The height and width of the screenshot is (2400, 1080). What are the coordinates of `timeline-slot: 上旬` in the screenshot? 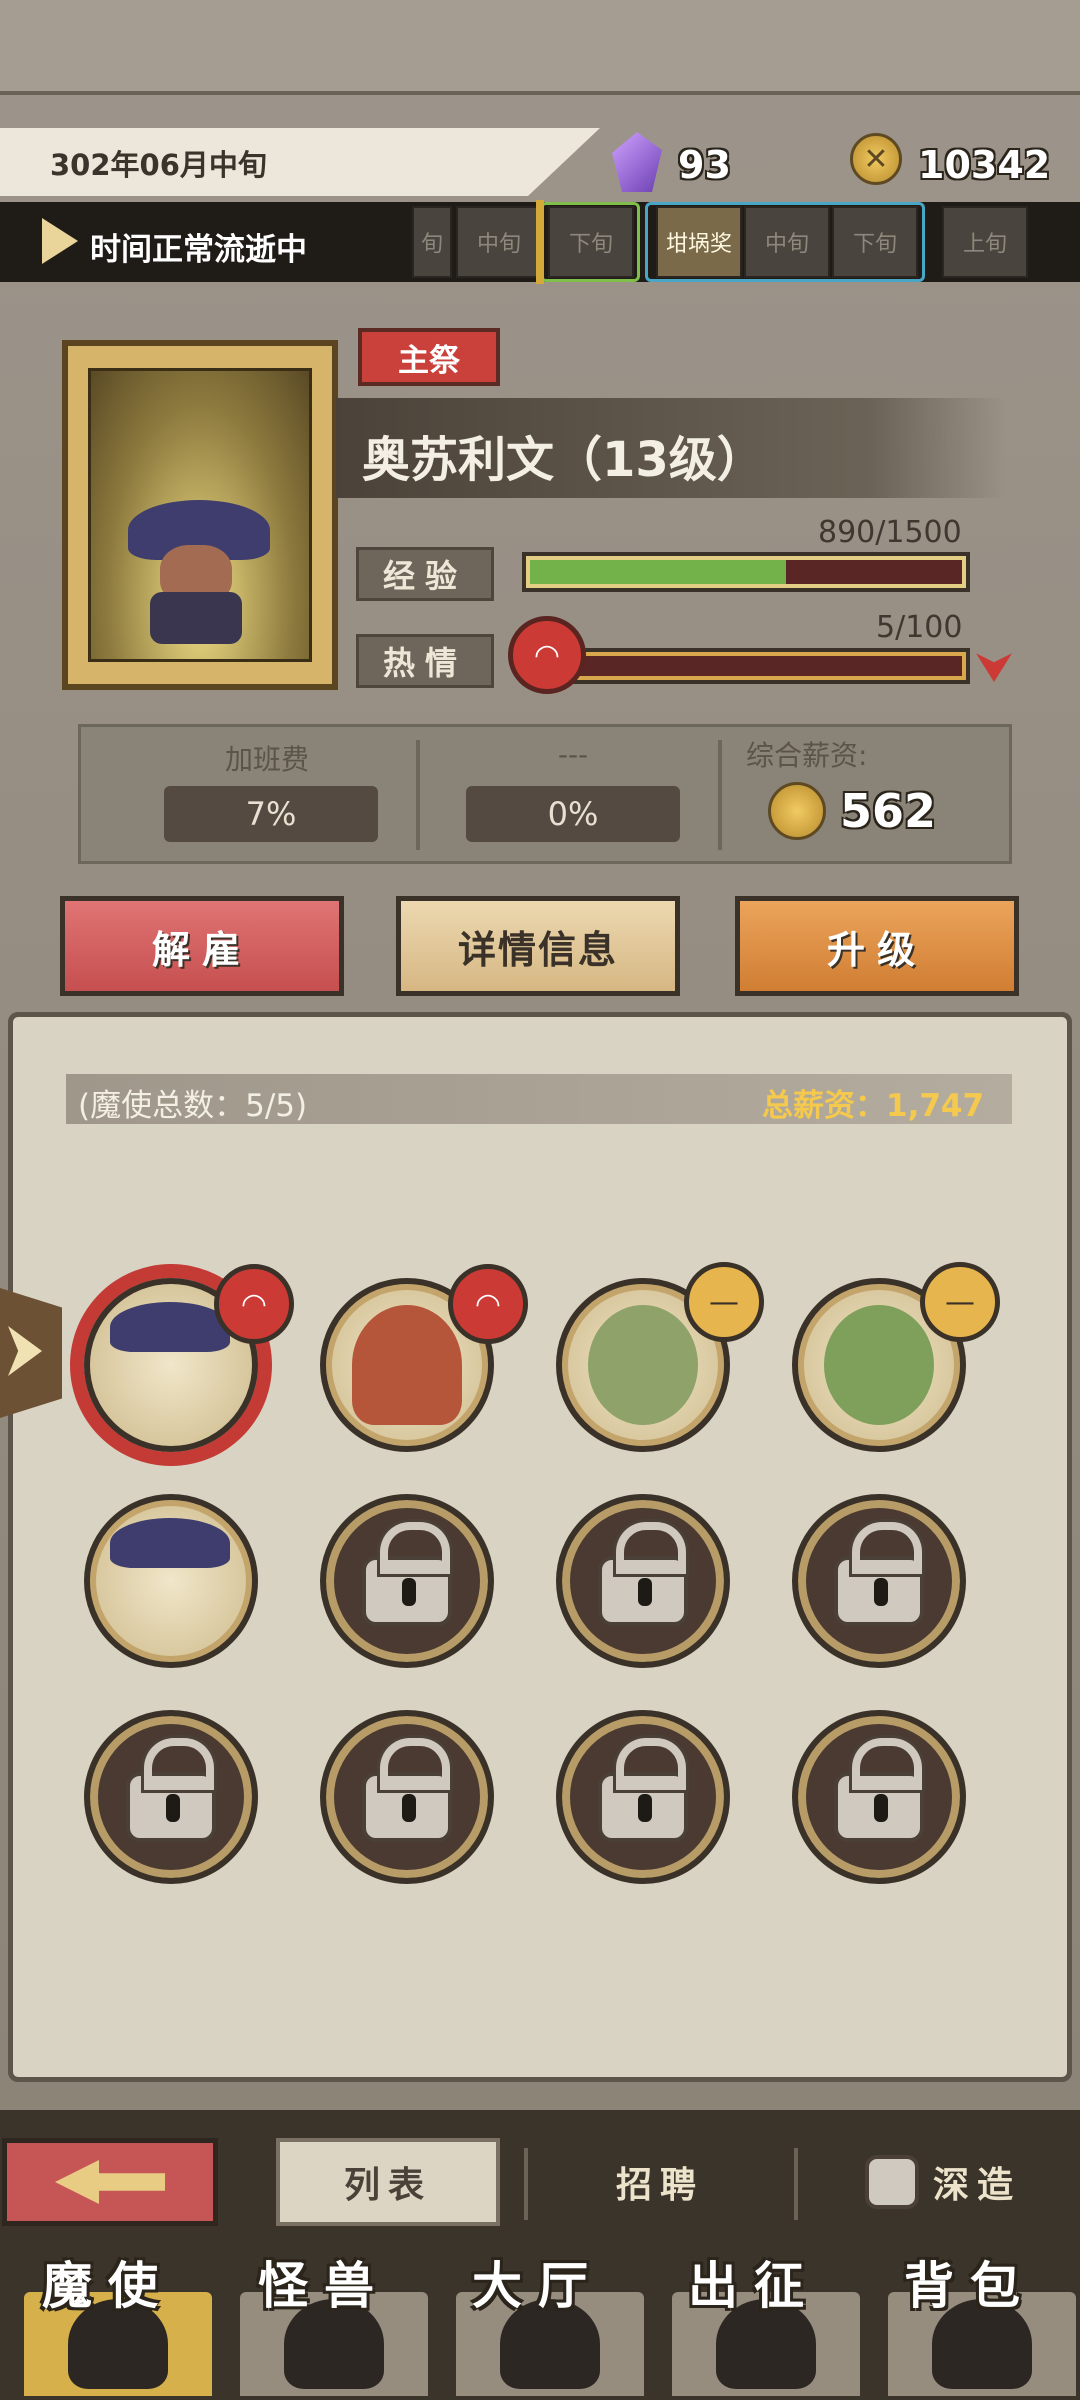 It's located at (985, 242).